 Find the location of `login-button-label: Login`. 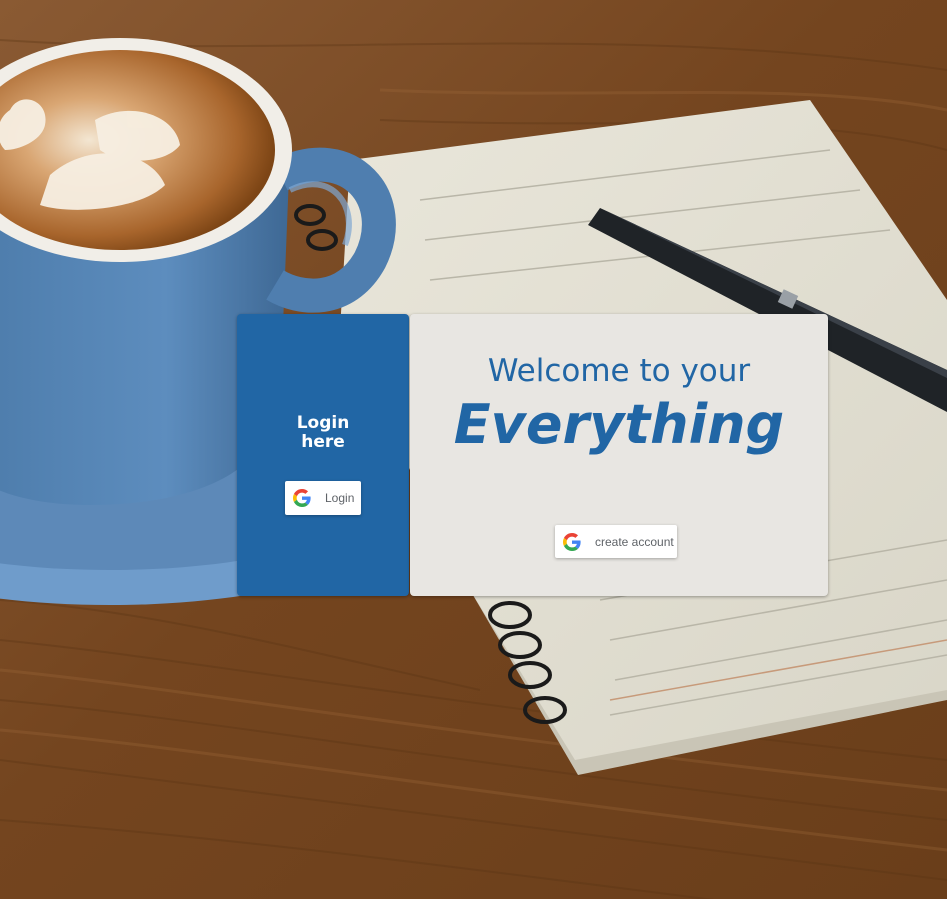

login-button-label: Login is located at coordinates (340, 498).